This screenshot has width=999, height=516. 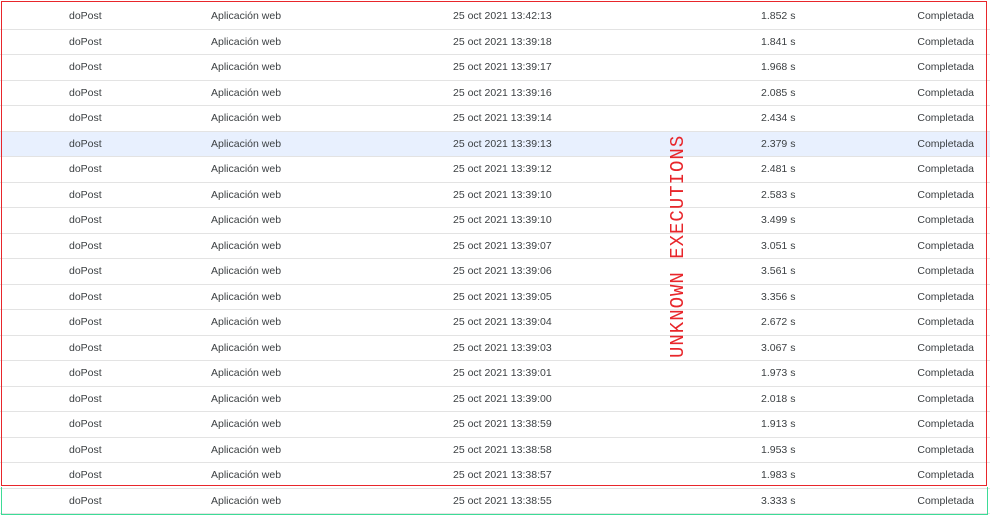 What do you see at coordinates (502, 475) in the screenshot?
I see `row-start-time: 25 oct 2021 13:38:57` at bounding box center [502, 475].